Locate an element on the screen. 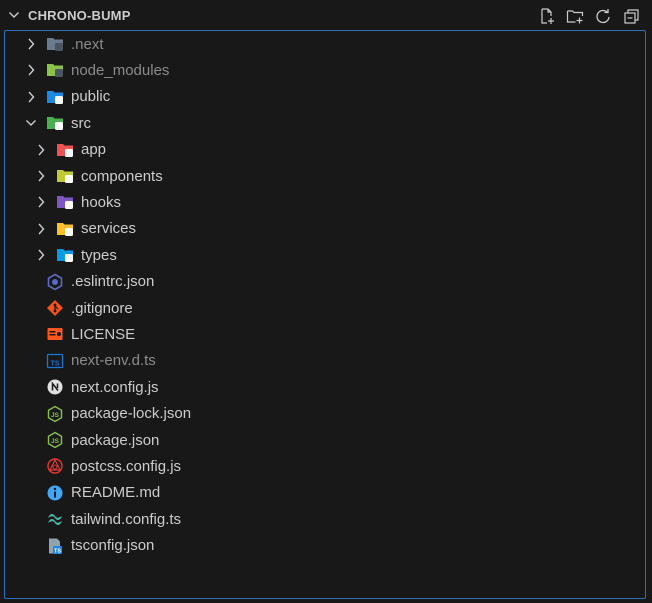  node-folder-icon is located at coordinates (55, 70).